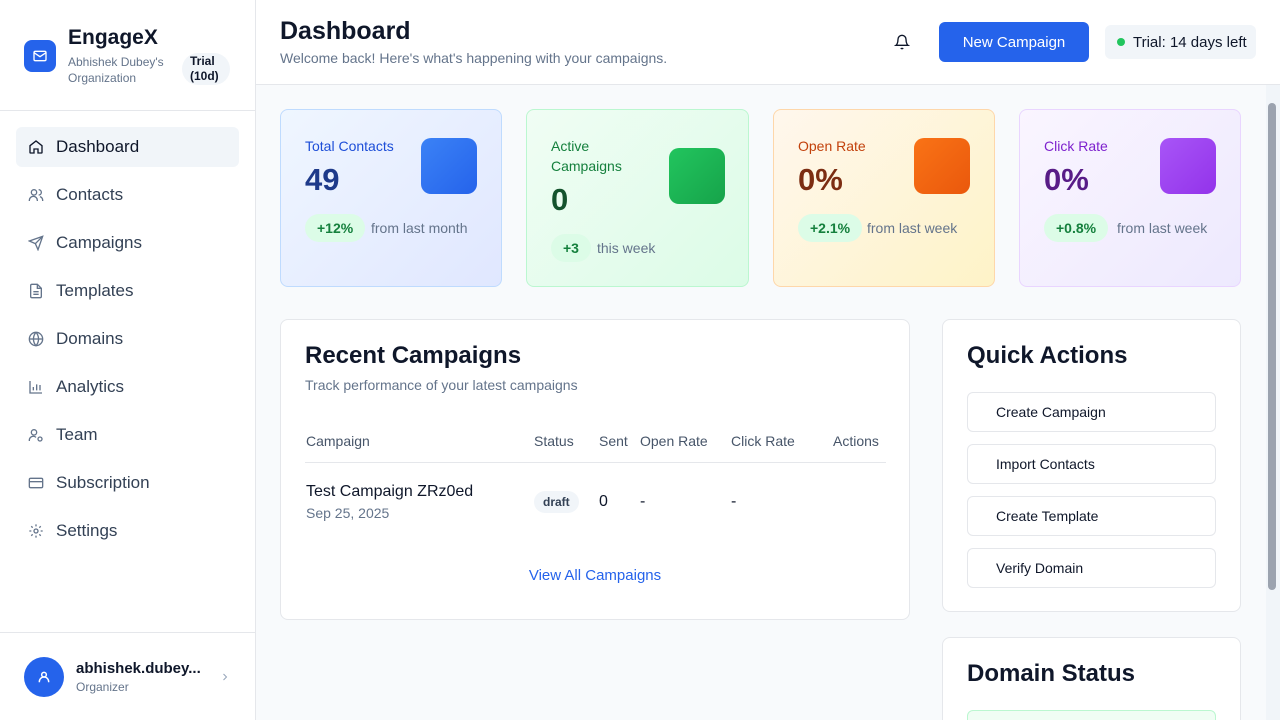 The image size is (1280, 720). I want to click on user-profile: abhishek.dubey... Organizer, so click(128, 676).